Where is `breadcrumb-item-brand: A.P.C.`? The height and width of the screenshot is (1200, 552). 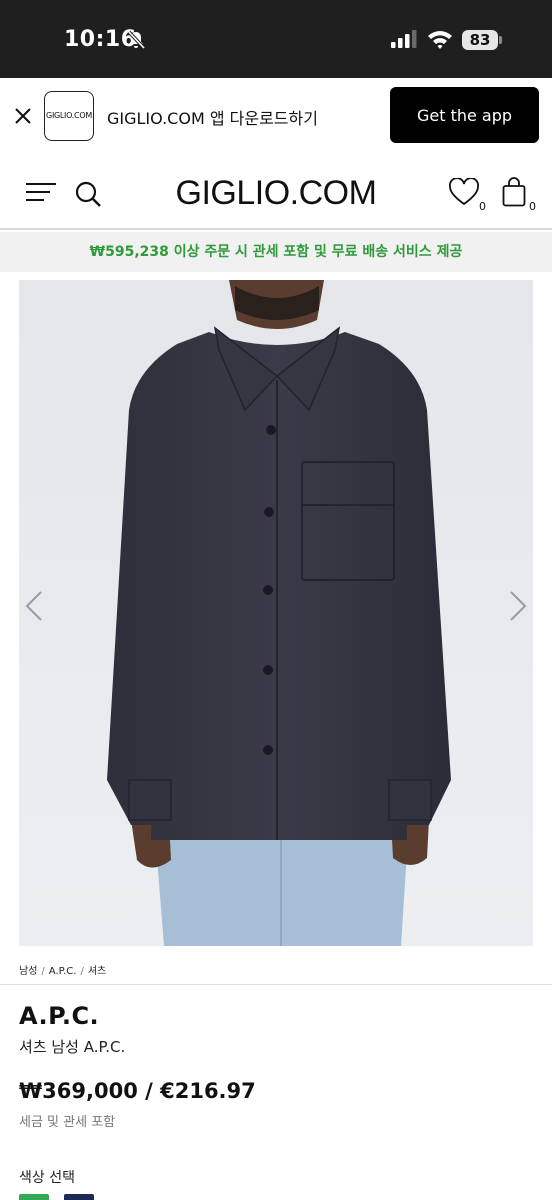 breadcrumb-item-brand: A.P.C. is located at coordinates (63, 971).